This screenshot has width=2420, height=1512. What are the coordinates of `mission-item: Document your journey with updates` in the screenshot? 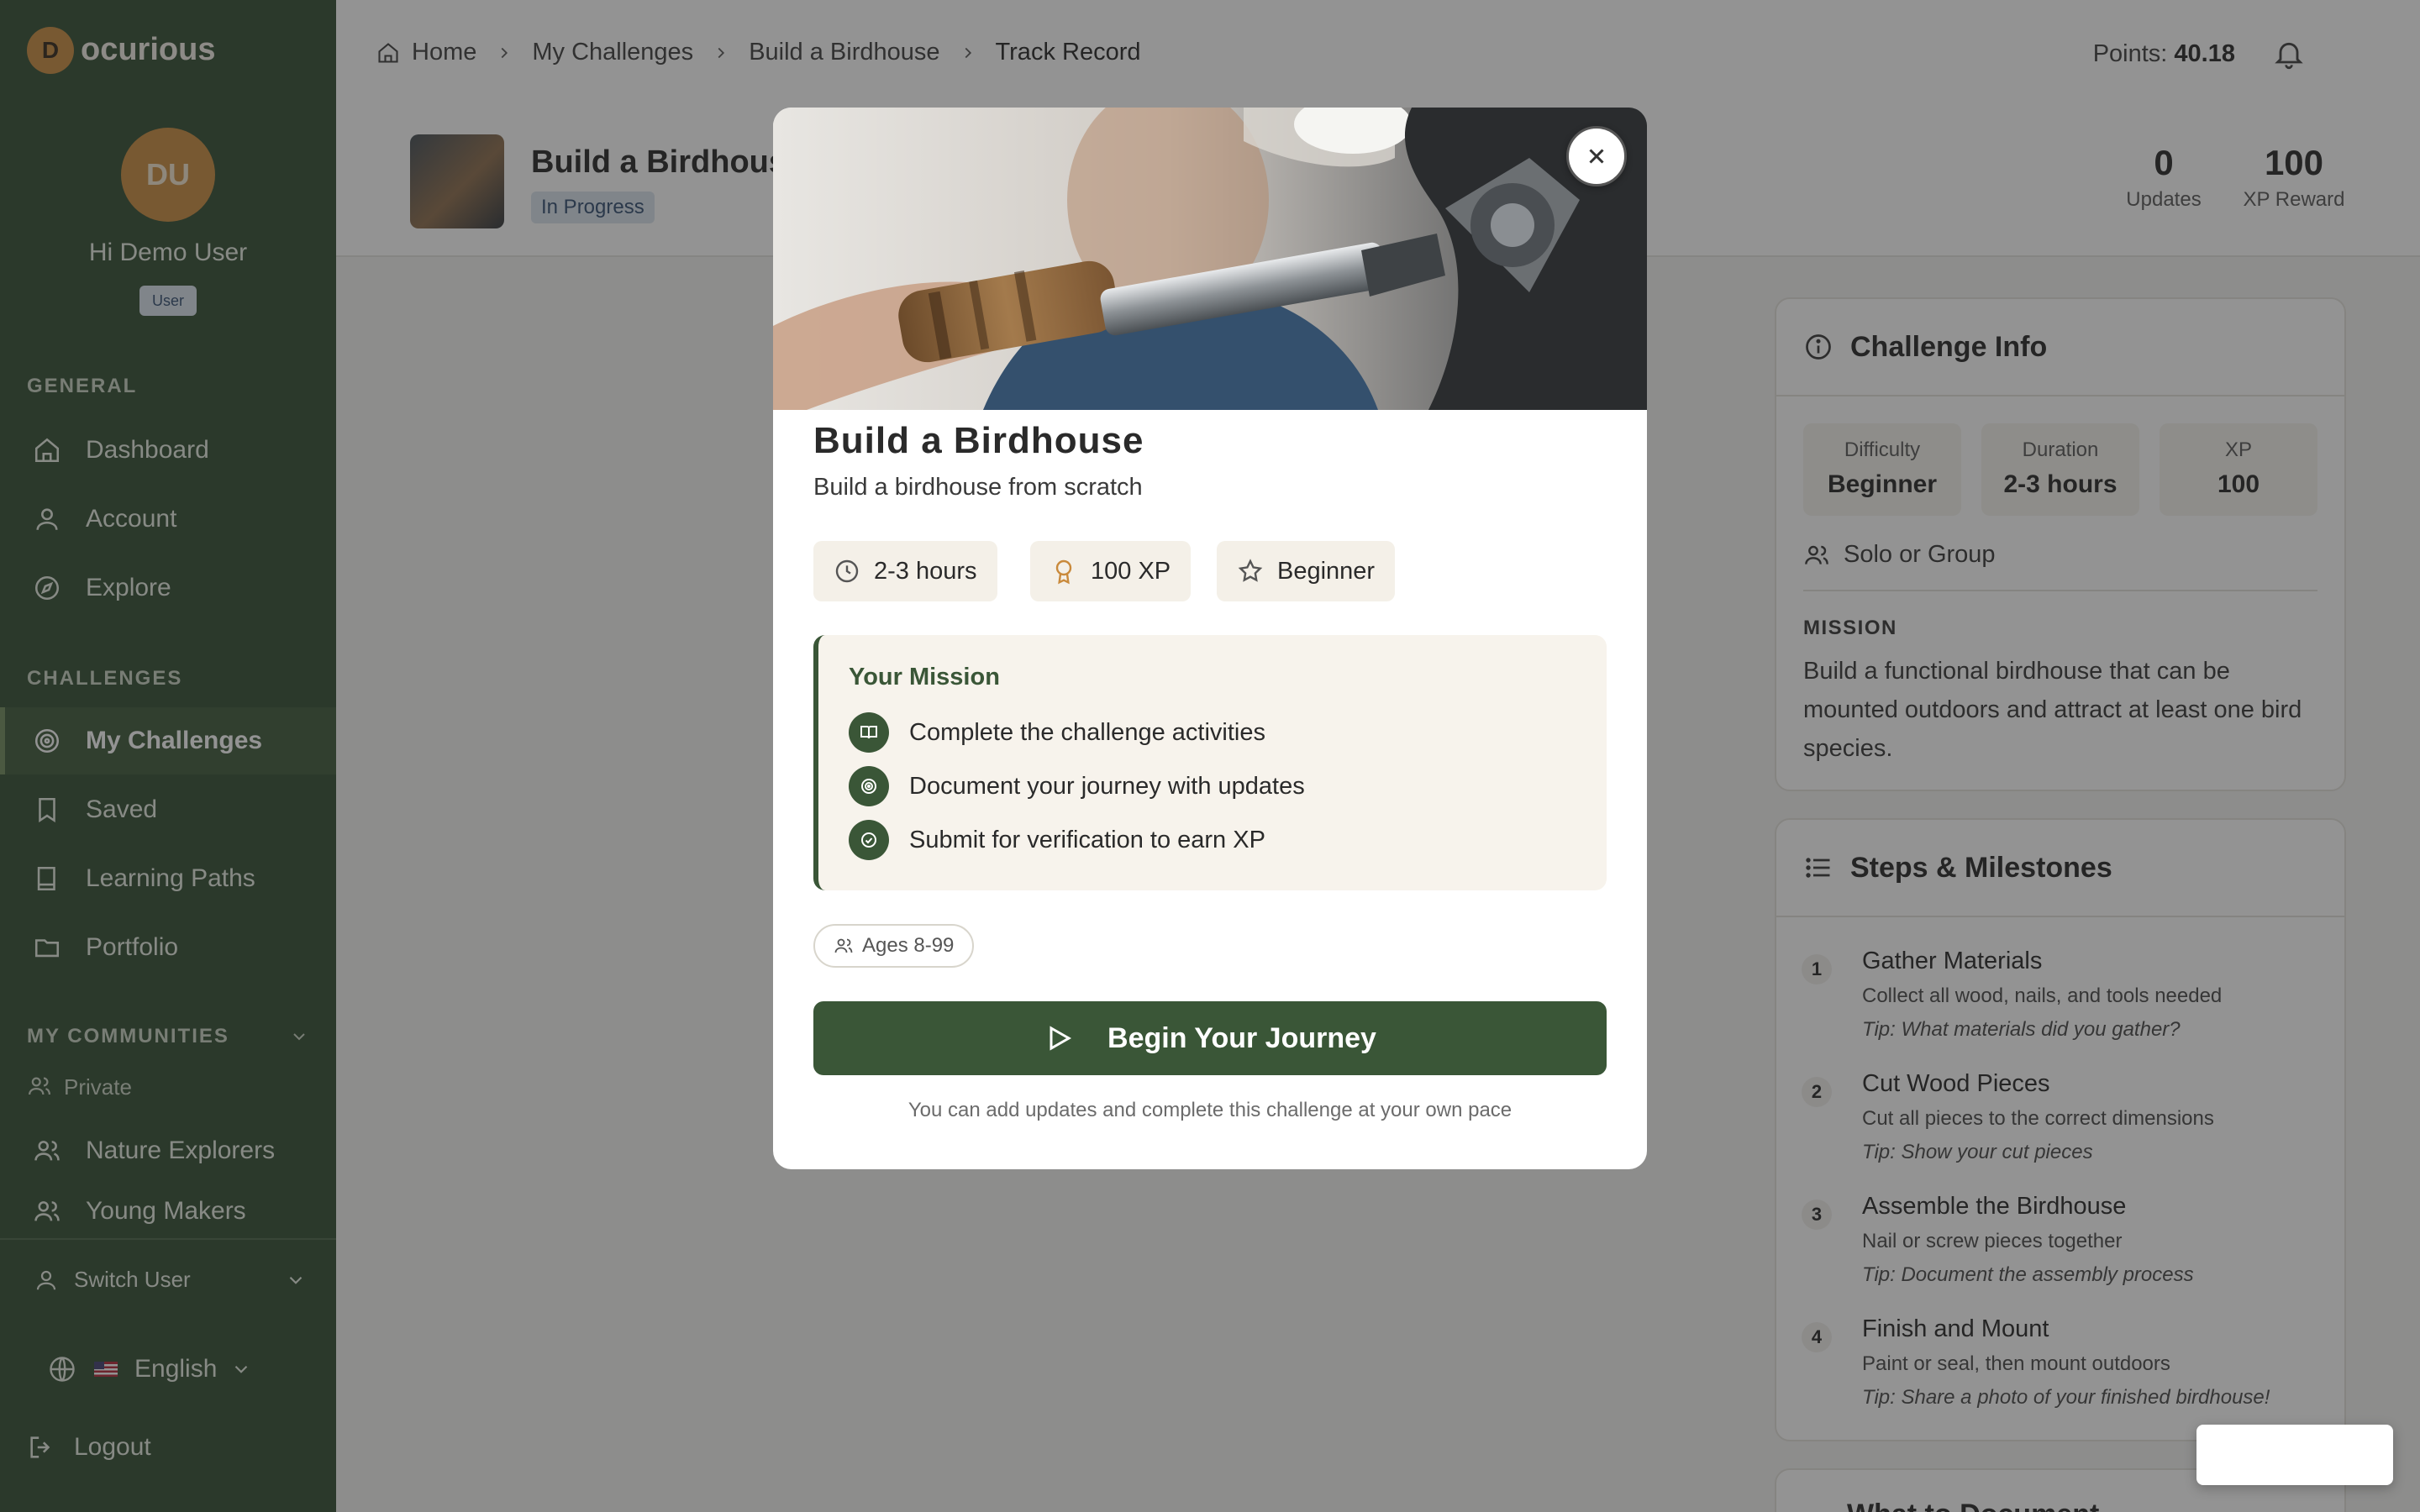 It's located at (1077, 786).